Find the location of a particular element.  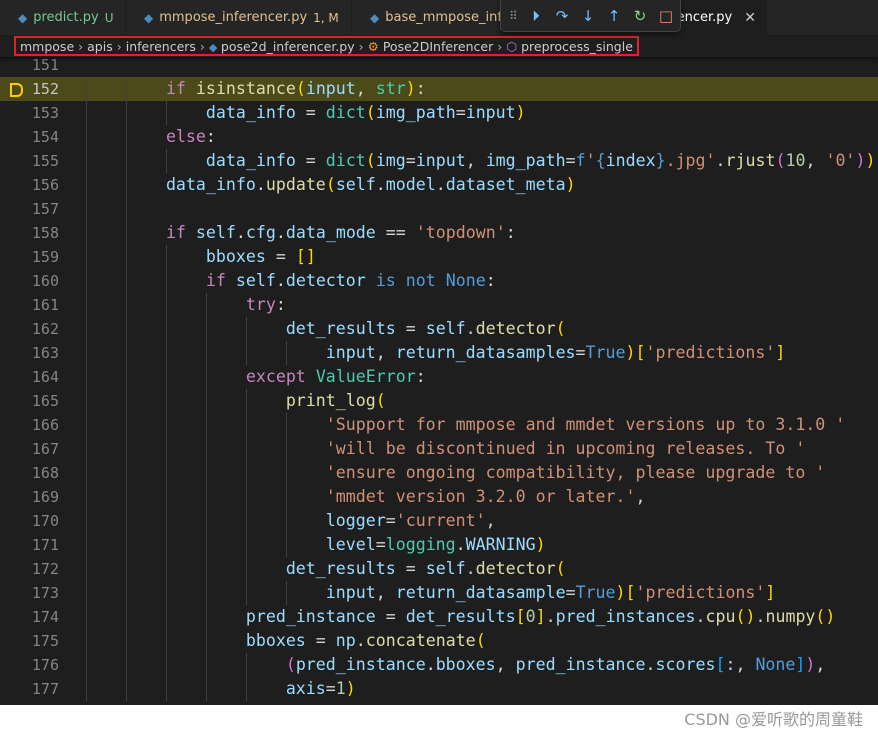

stop-icon: □ is located at coordinates (666, 16).